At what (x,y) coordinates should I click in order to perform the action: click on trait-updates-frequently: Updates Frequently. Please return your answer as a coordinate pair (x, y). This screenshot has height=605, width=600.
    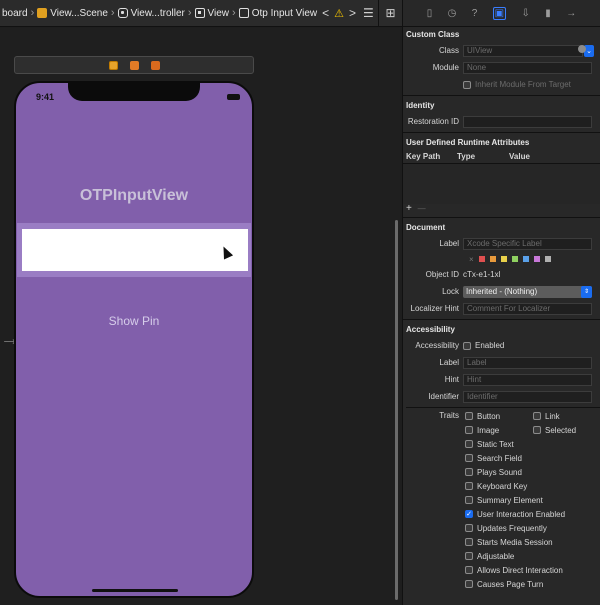
    Looking at the image, I should click on (532, 528).